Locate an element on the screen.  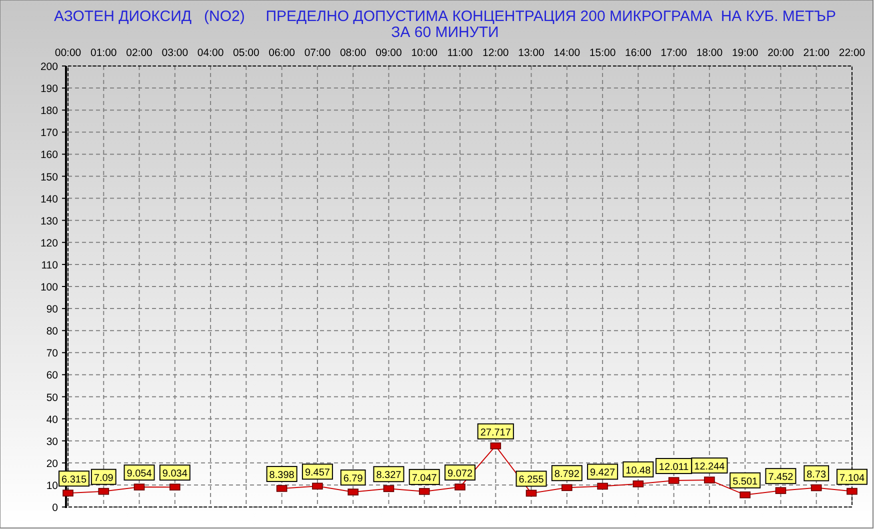
data-label: 8.792 is located at coordinates (566, 473).